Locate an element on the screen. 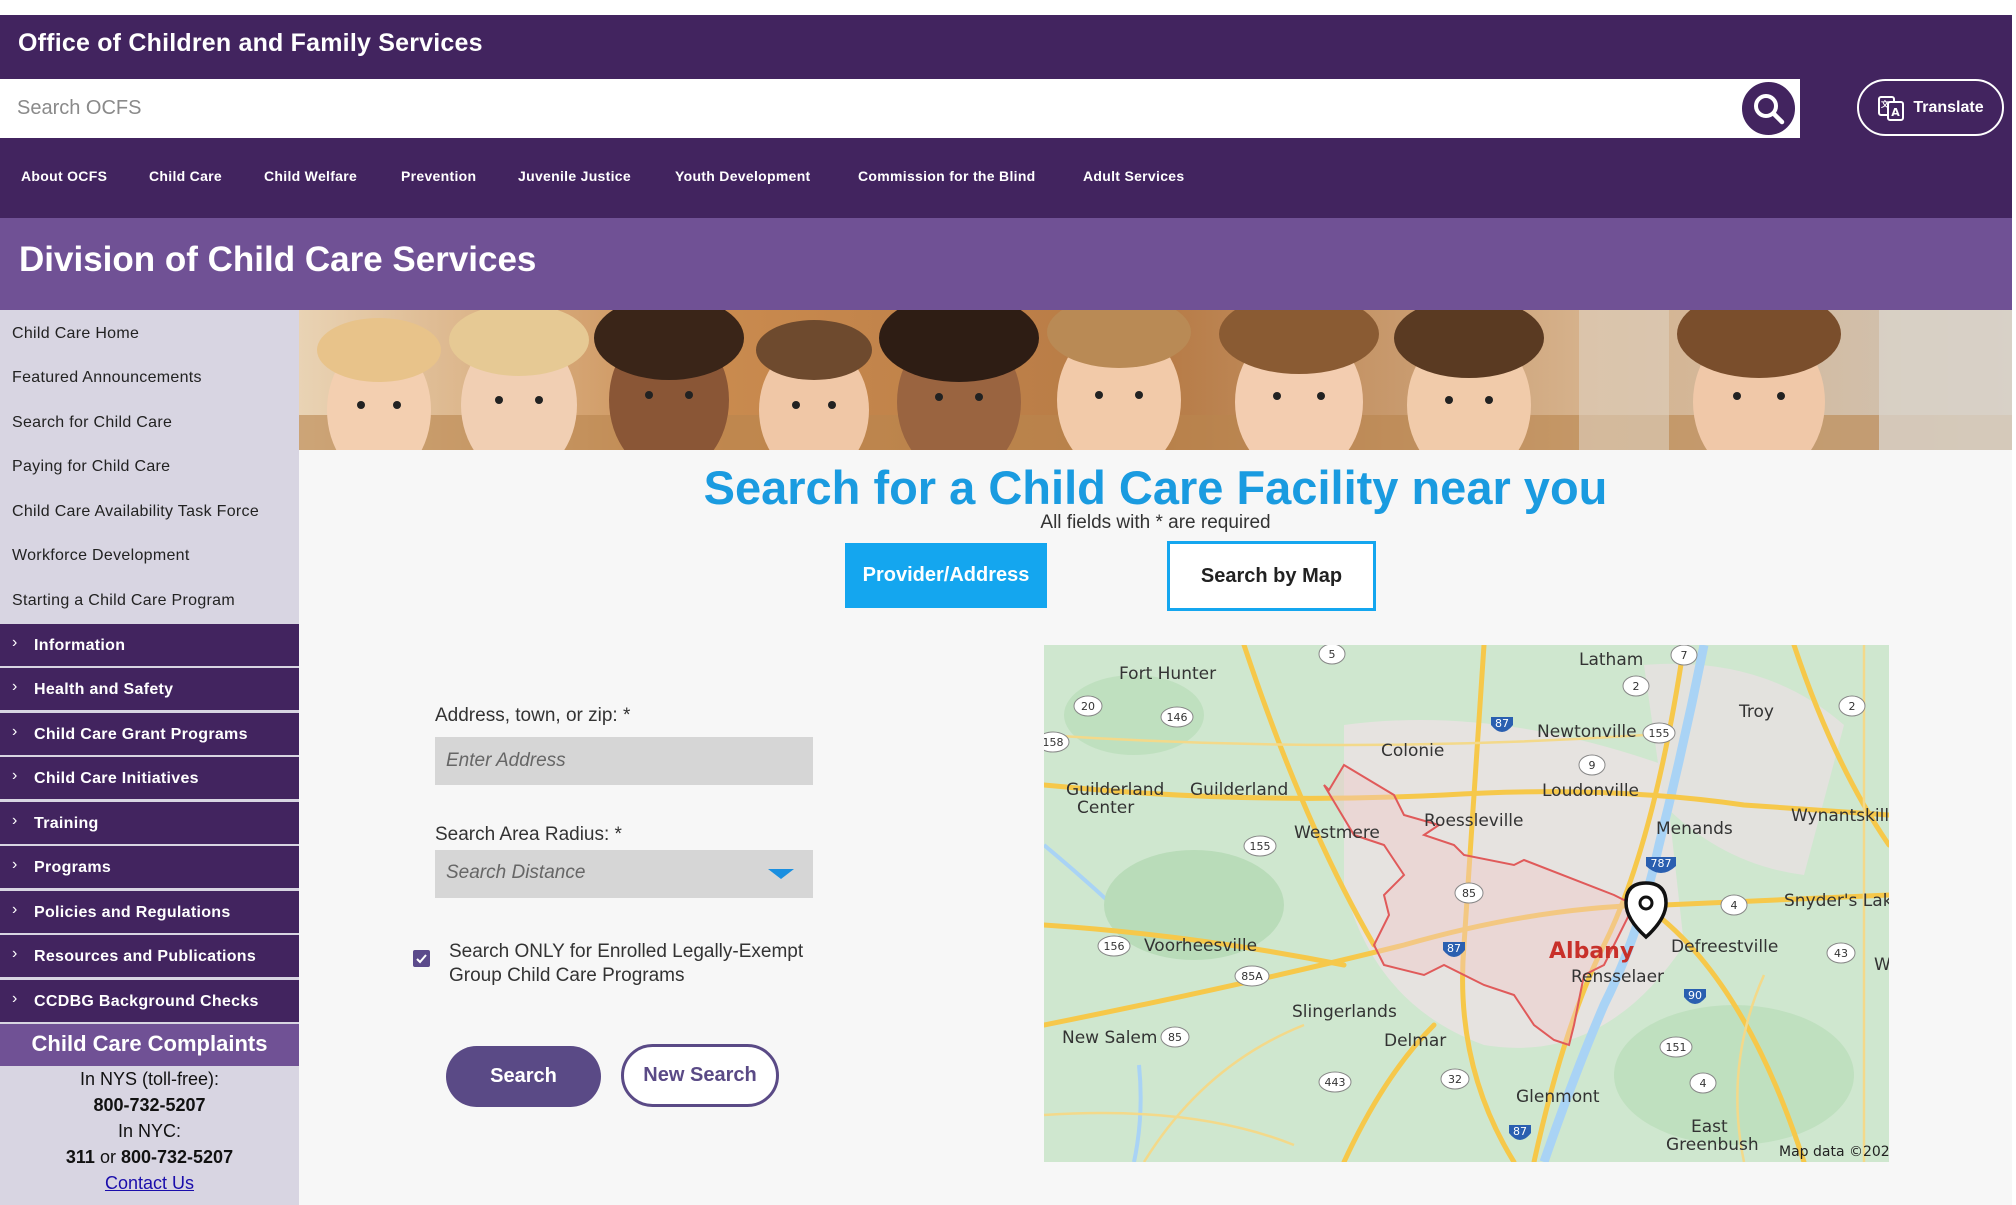 The width and height of the screenshot is (2016, 1205). svg-text: A is located at coordinates (1896, 112).